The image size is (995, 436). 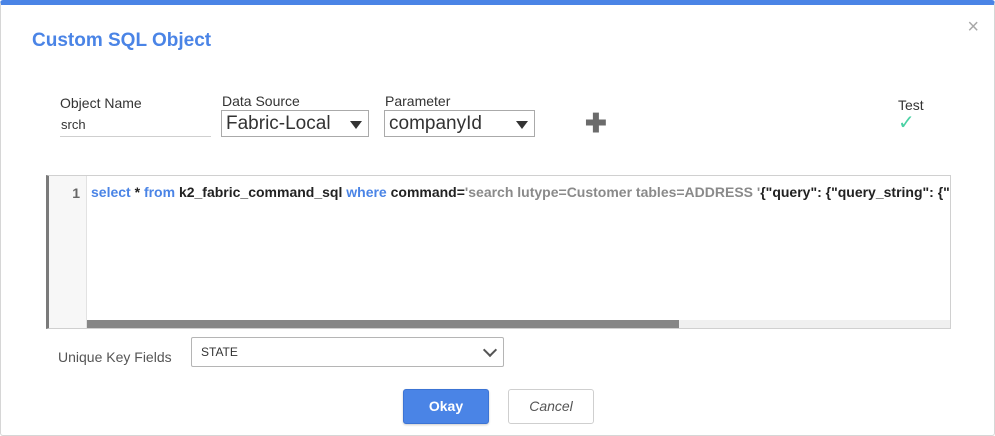 I want to click on code-token: select, so click(x=111, y=192).